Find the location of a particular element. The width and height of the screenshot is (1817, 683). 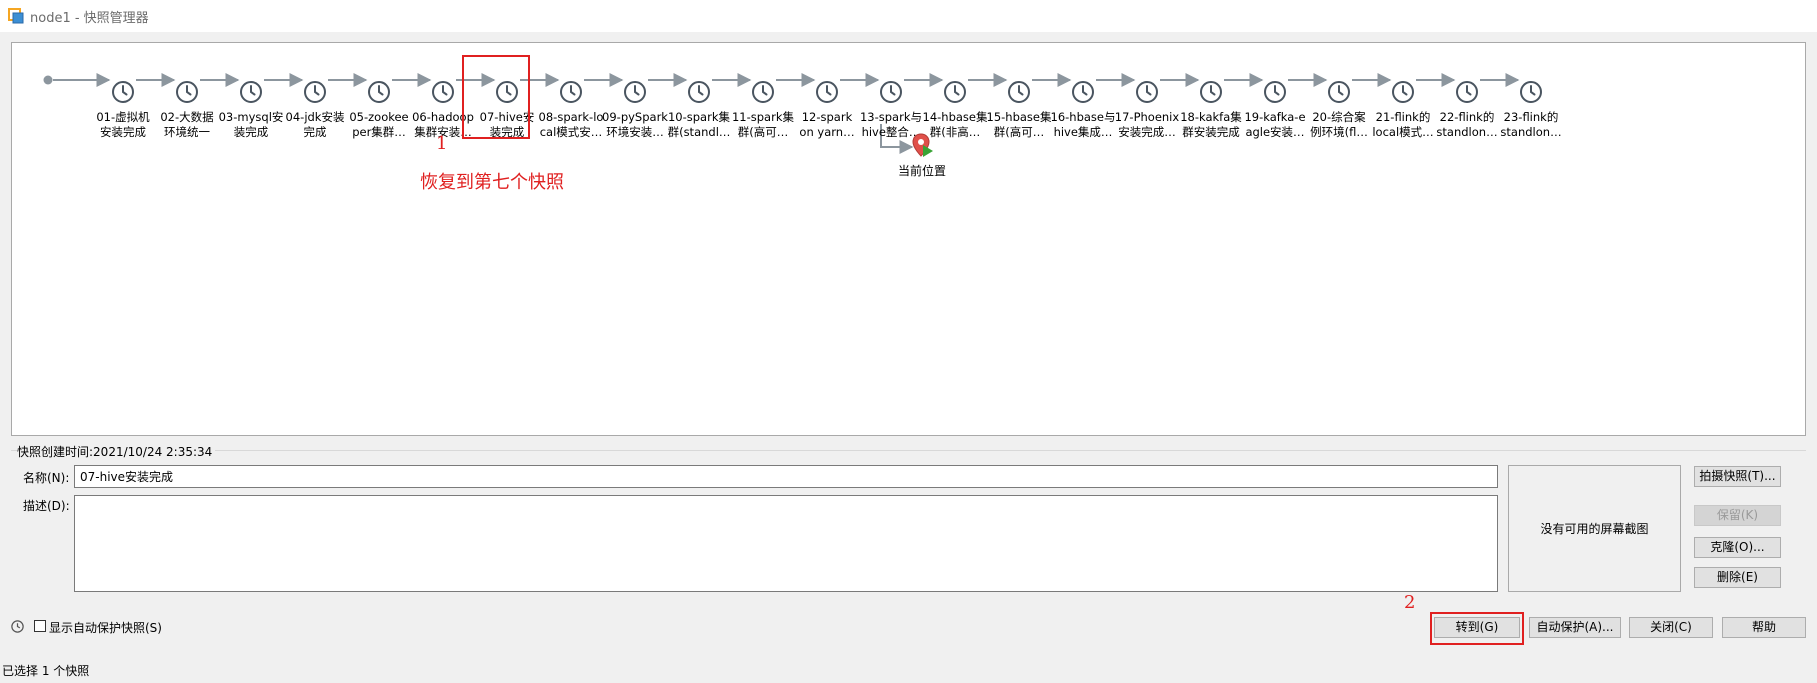

snapshot-label-line: 14-hbase集 is located at coordinates (955, 117).